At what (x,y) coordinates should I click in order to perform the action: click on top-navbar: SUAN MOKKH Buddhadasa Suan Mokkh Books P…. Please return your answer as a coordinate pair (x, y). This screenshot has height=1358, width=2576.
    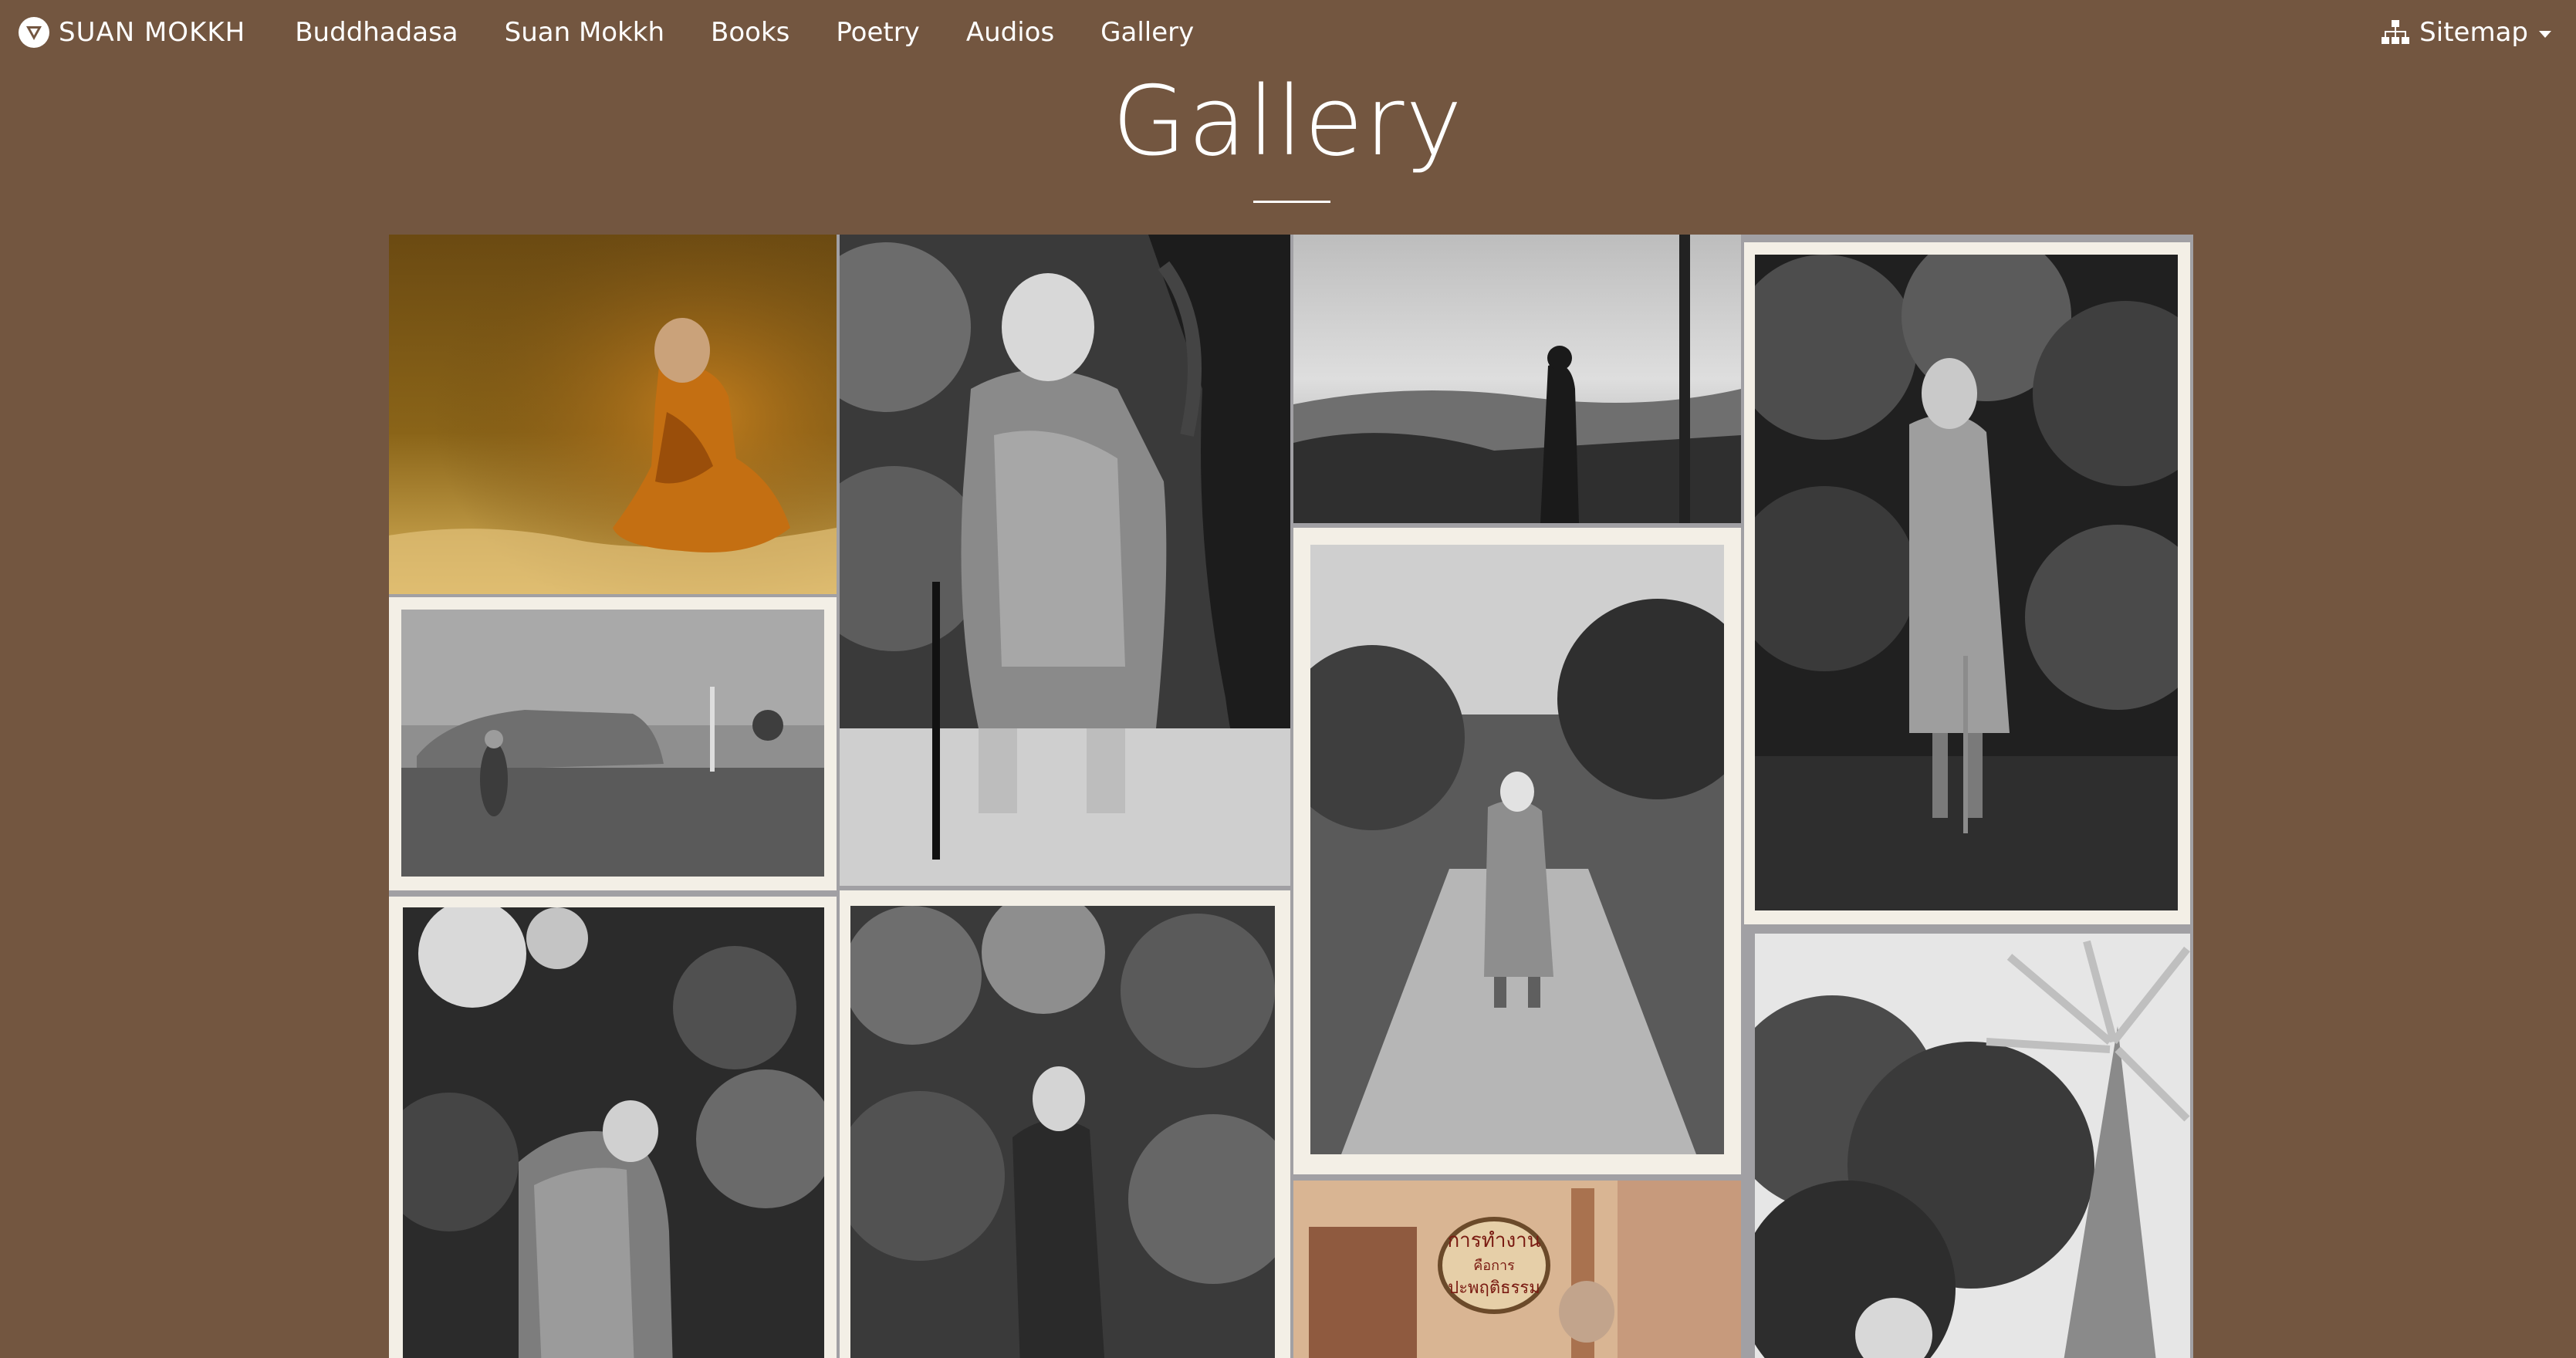
    Looking at the image, I should click on (1288, 32).